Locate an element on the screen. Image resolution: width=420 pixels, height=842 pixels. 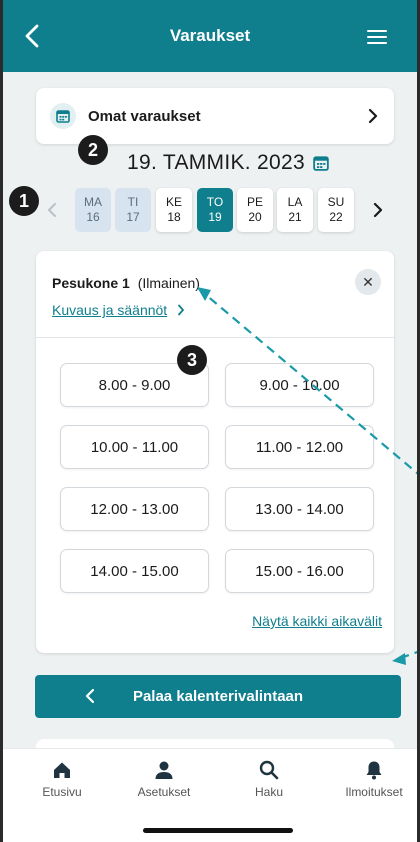
hamburger-menu-icon is located at coordinates (377, 37).